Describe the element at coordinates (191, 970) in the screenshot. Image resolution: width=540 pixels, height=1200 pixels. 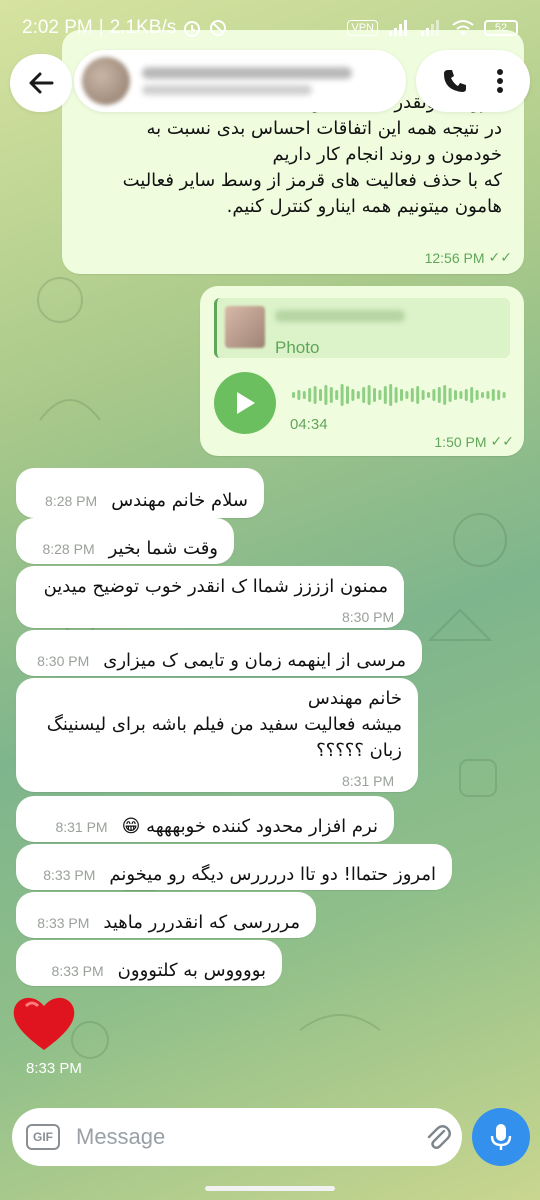
I see `message-text: بووووس به کلتووون` at that location.